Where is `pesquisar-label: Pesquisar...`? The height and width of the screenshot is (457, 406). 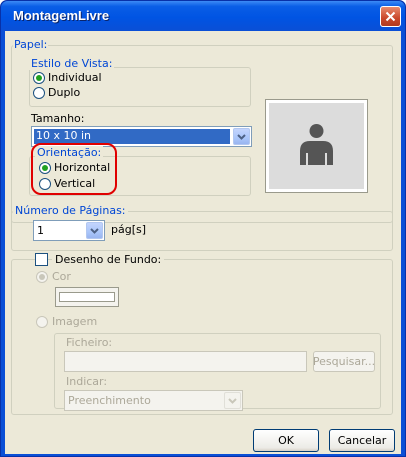
pesquisar-label: Pesquisar... is located at coordinates (344, 361).